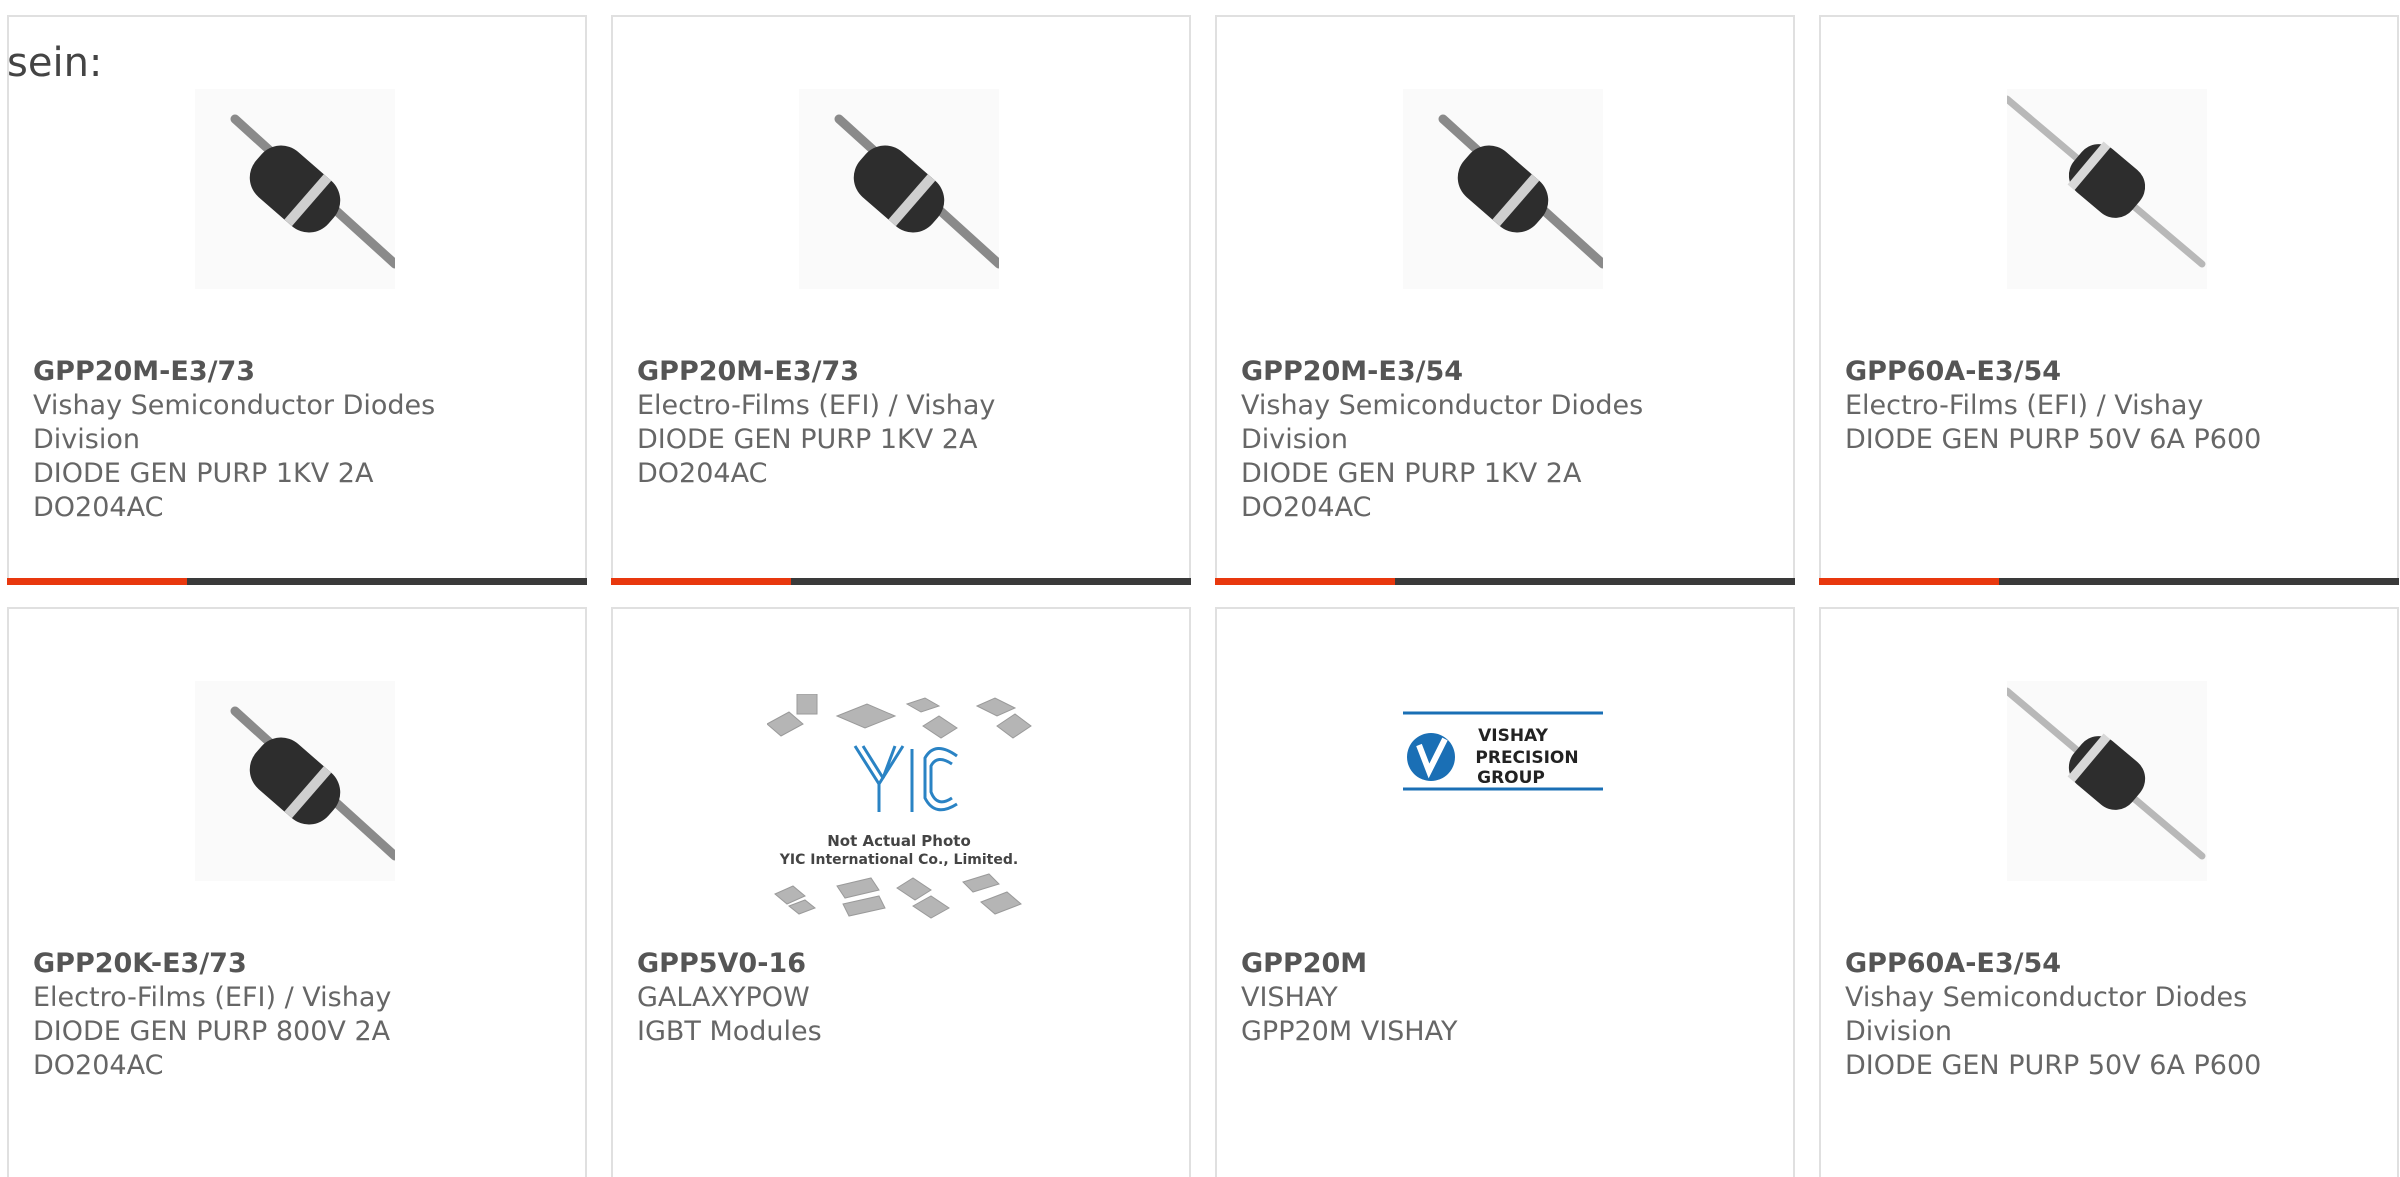 The width and height of the screenshot is (2400, 1177). Describe the element at coordinates (1289, 997) in the screenshot. I see `manufacturer-line: VISHAY` at that location.